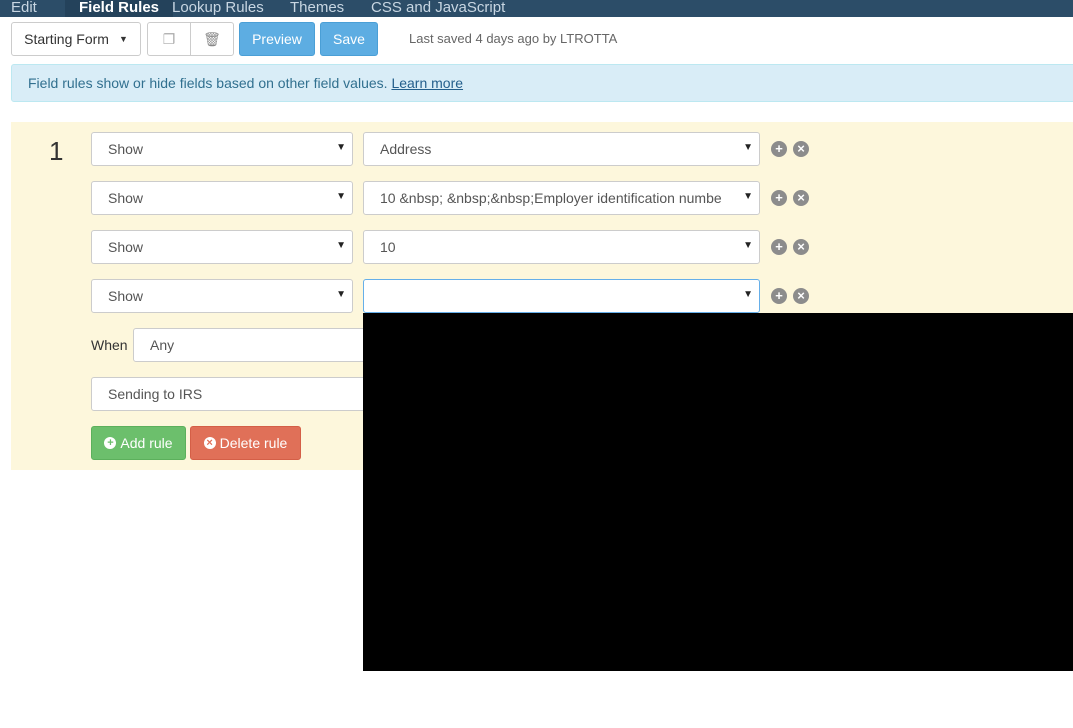 This screenshot has height=728, width=1073. Describe the element at coordinates (513, 38) in the screenshot. I see `last-saved-status: Last saved 4 days ago by LTROTTA` at that location.